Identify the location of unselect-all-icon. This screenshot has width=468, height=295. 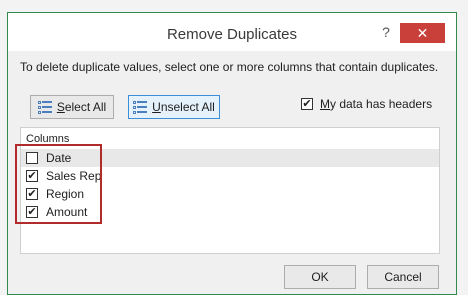
(140, 107).